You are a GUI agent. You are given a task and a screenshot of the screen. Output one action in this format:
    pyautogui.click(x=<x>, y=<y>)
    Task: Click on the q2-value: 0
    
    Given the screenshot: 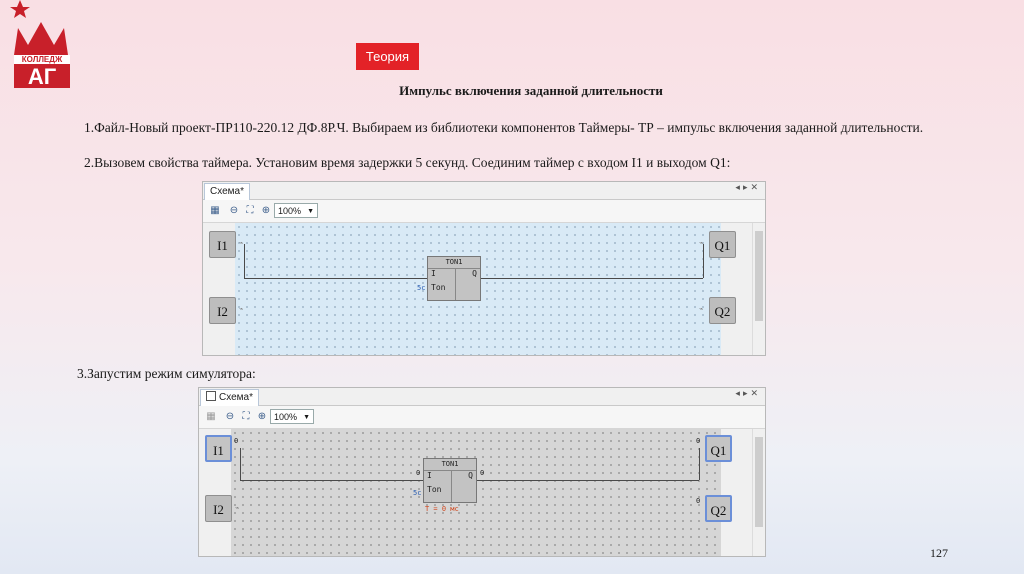 What is the action you would take?
    pyautogui.click(x=698, y=501)
    